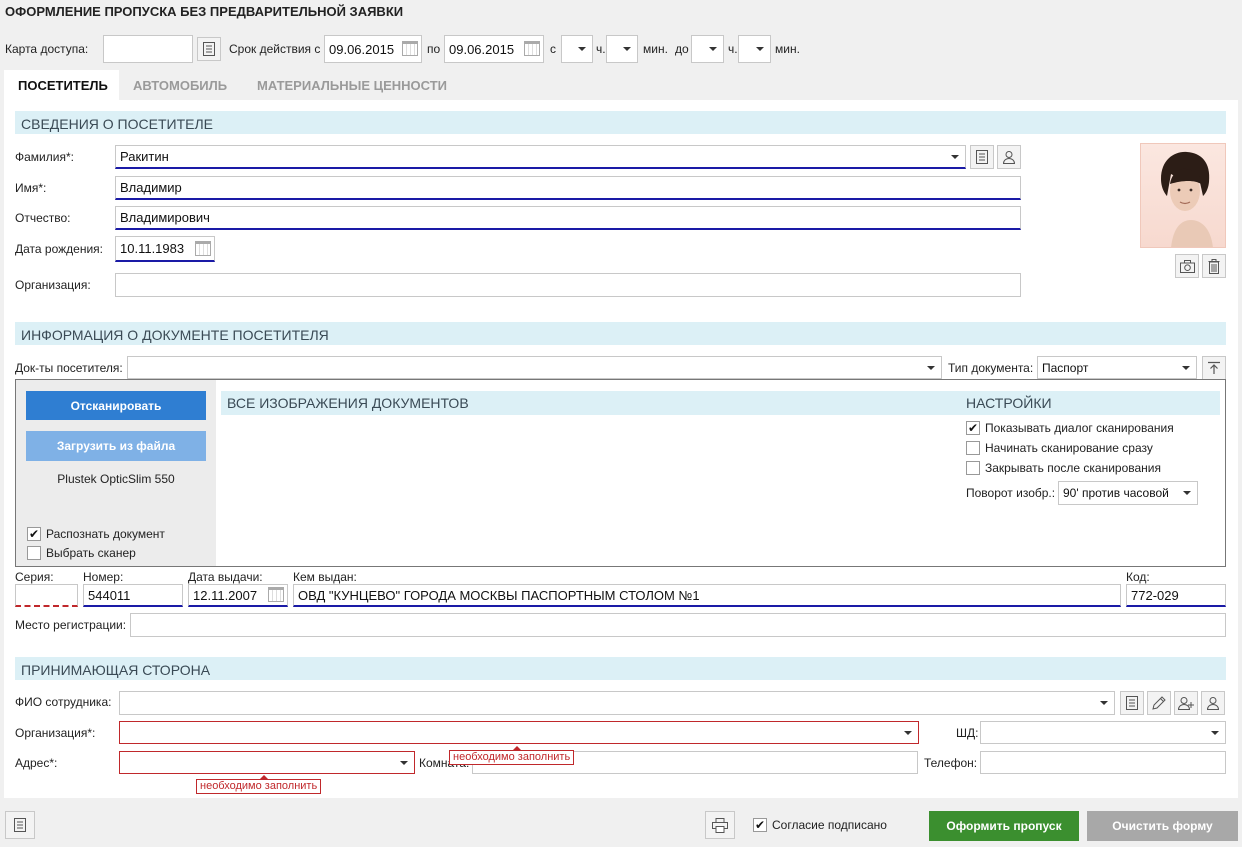 The height and width of the screenshot is (847, 1242). I want to click on issue-date-field: 12.11.2007, so click(238, 595).